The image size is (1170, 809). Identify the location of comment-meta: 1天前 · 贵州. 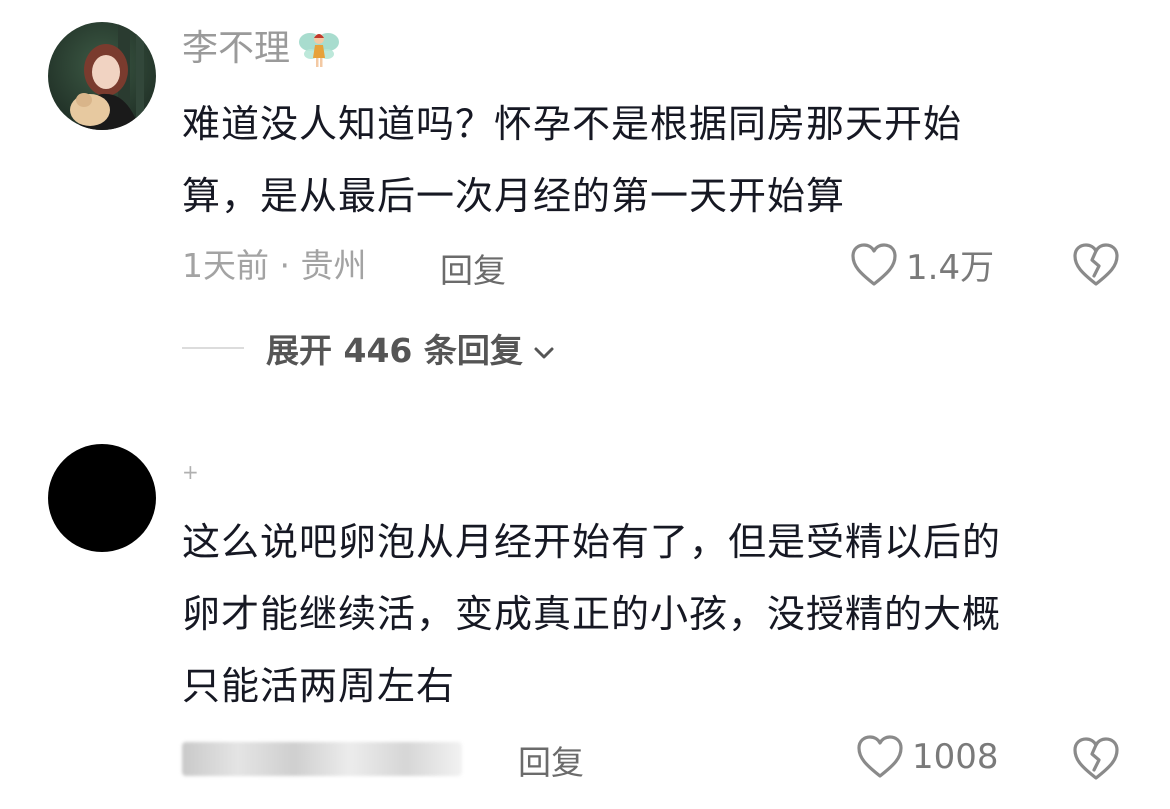
(274, 265).